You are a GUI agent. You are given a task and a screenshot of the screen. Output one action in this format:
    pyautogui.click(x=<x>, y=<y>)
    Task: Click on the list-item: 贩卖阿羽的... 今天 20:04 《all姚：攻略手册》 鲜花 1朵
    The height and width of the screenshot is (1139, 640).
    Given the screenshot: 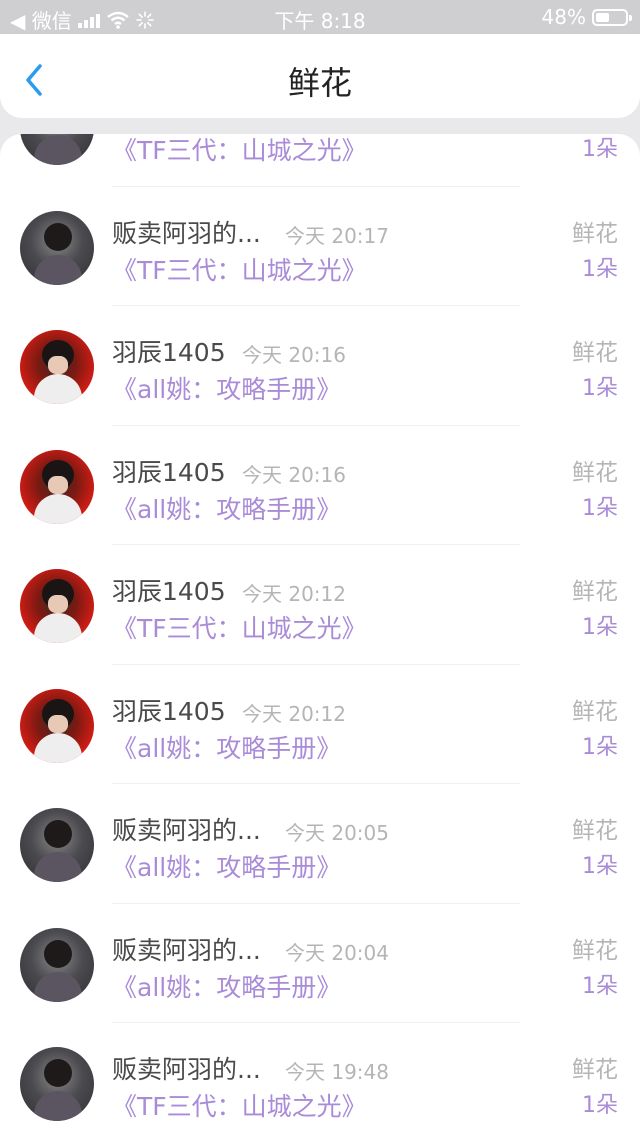 What is the action you would take?
    pyautogui.click(x=320, y=963)
    